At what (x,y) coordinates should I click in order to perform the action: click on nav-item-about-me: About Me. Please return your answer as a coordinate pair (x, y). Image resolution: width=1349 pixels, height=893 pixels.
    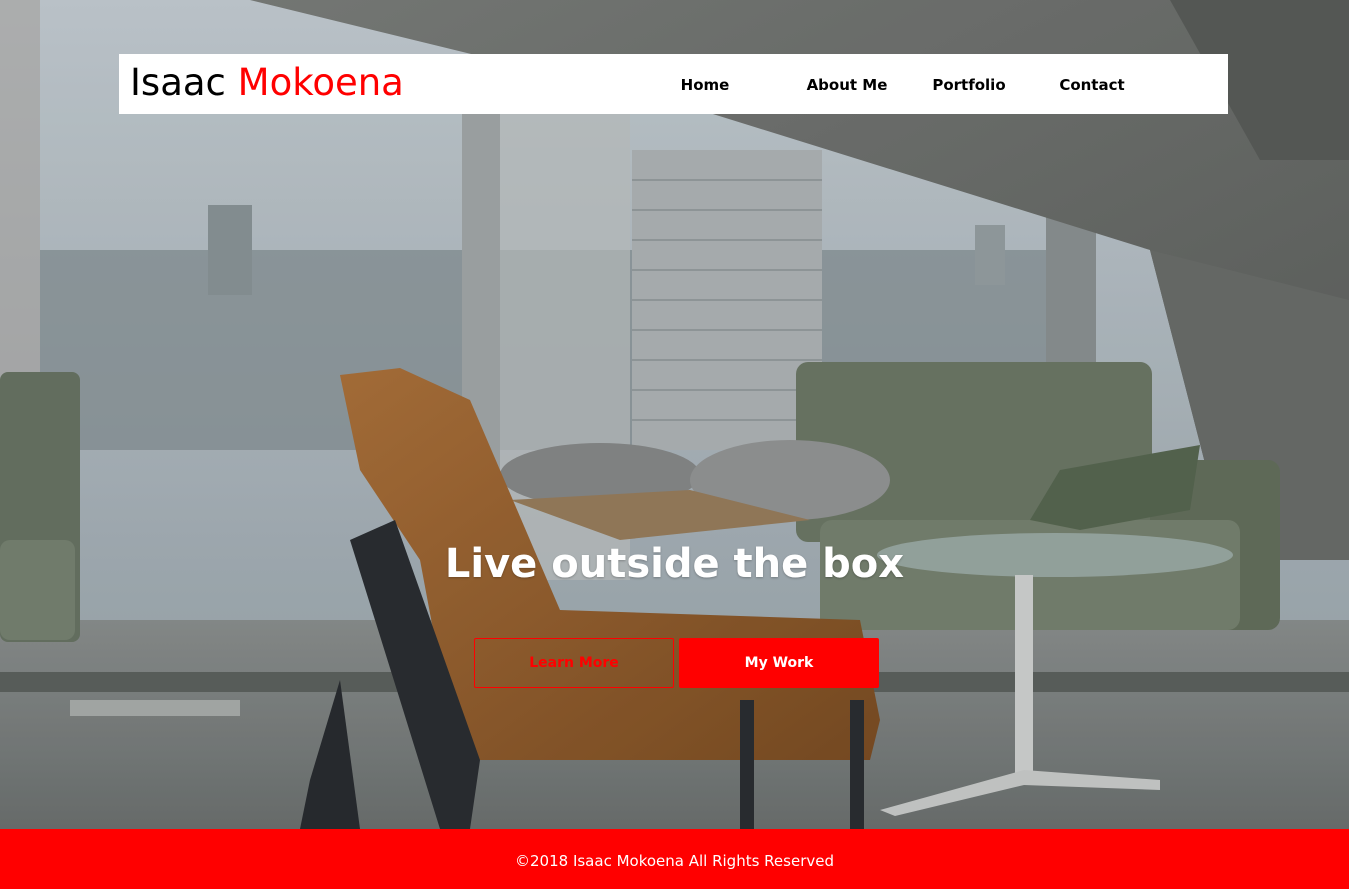
    Looking at the image, I should click on (847, 84).